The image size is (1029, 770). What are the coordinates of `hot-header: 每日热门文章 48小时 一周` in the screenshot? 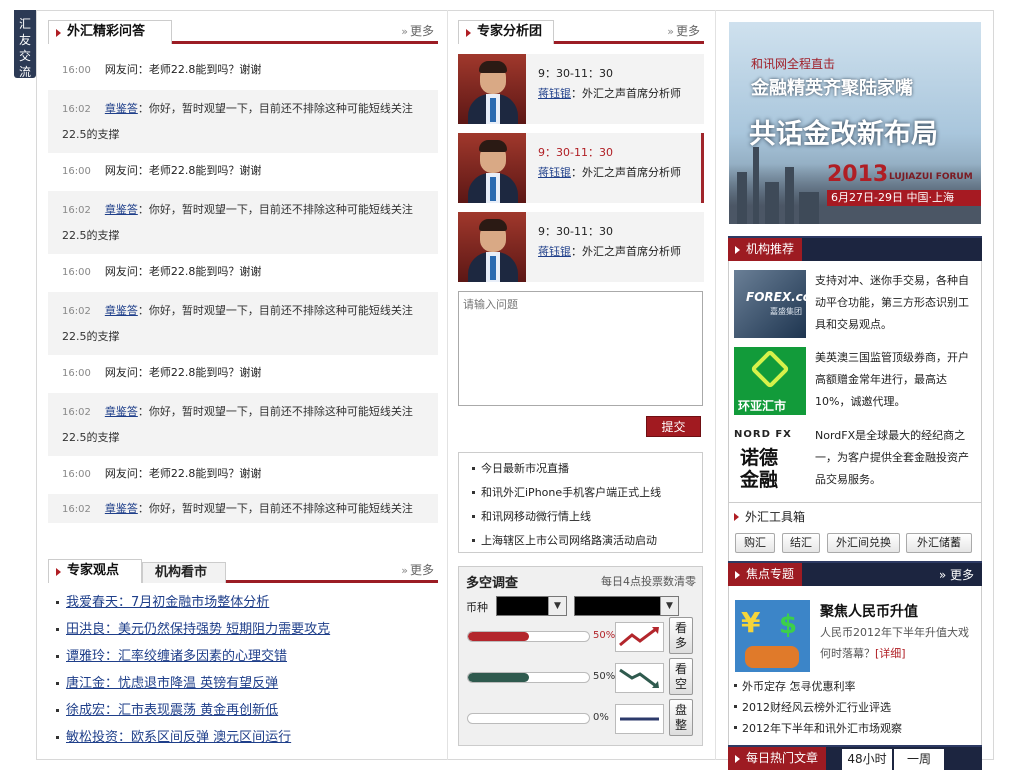 It's located at (855, 757).